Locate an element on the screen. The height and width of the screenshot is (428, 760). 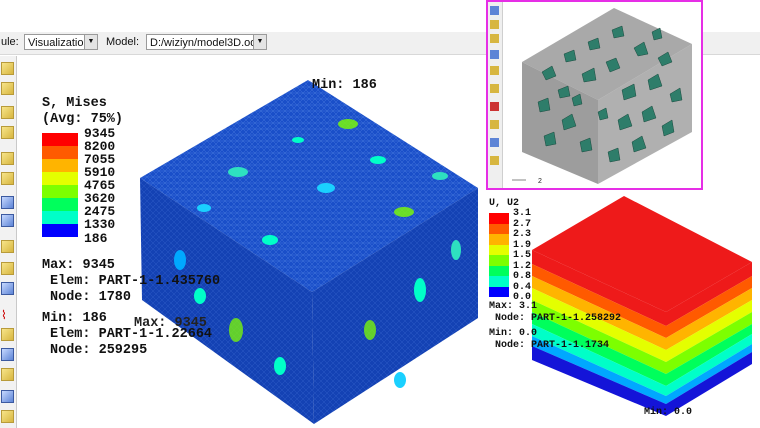
legend-value: 0.4 is located at coordinates (522, 287).